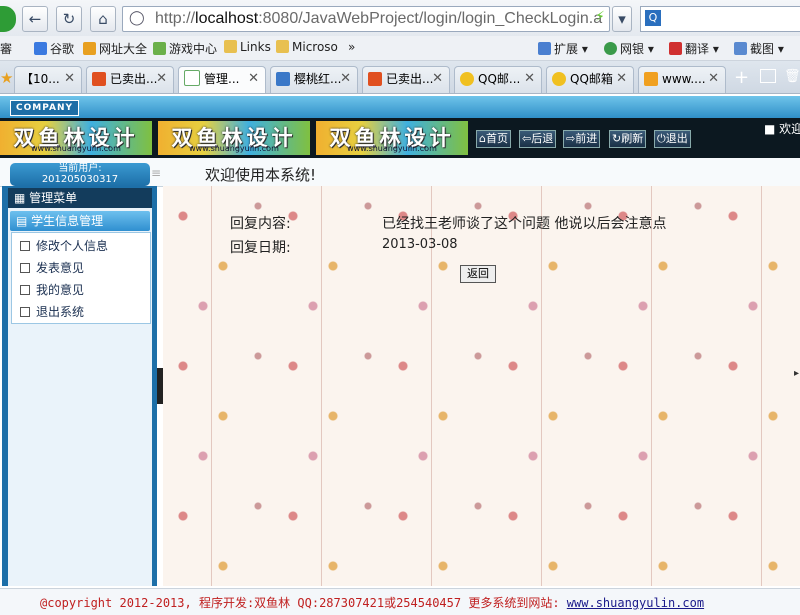 Image resolution: width=800 pixels, height=615 pixels. What do you see at coordinates (185, 48) in the screenshot?
I see `bookmark-games: 游戏中心` at bounding box center [185, 48].